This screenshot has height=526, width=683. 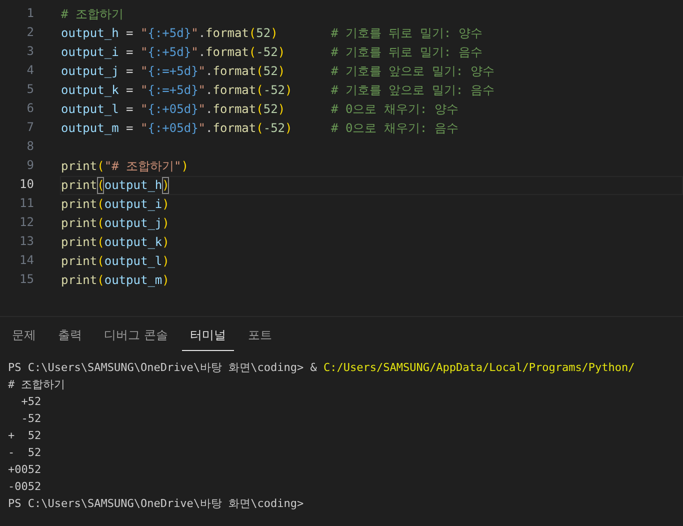 What do you see at coordinates (30, 108) in the screenshot?
I see `line-number: 6` at bounding box center [30, 108].